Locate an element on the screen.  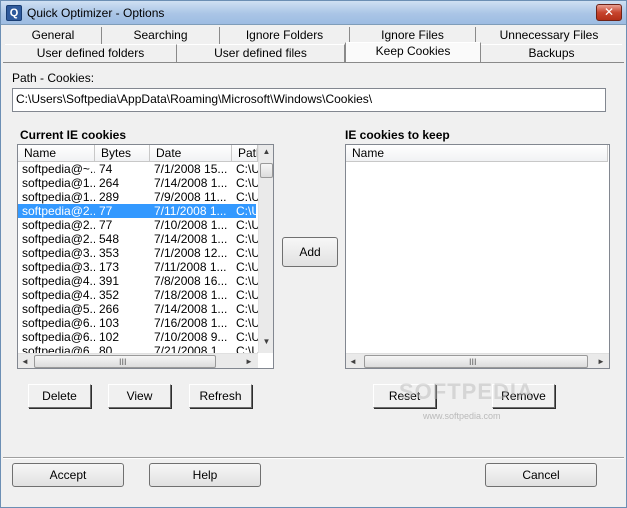
tab-ignore-folders: Ignore Folders is located at coordinates (285, 36).